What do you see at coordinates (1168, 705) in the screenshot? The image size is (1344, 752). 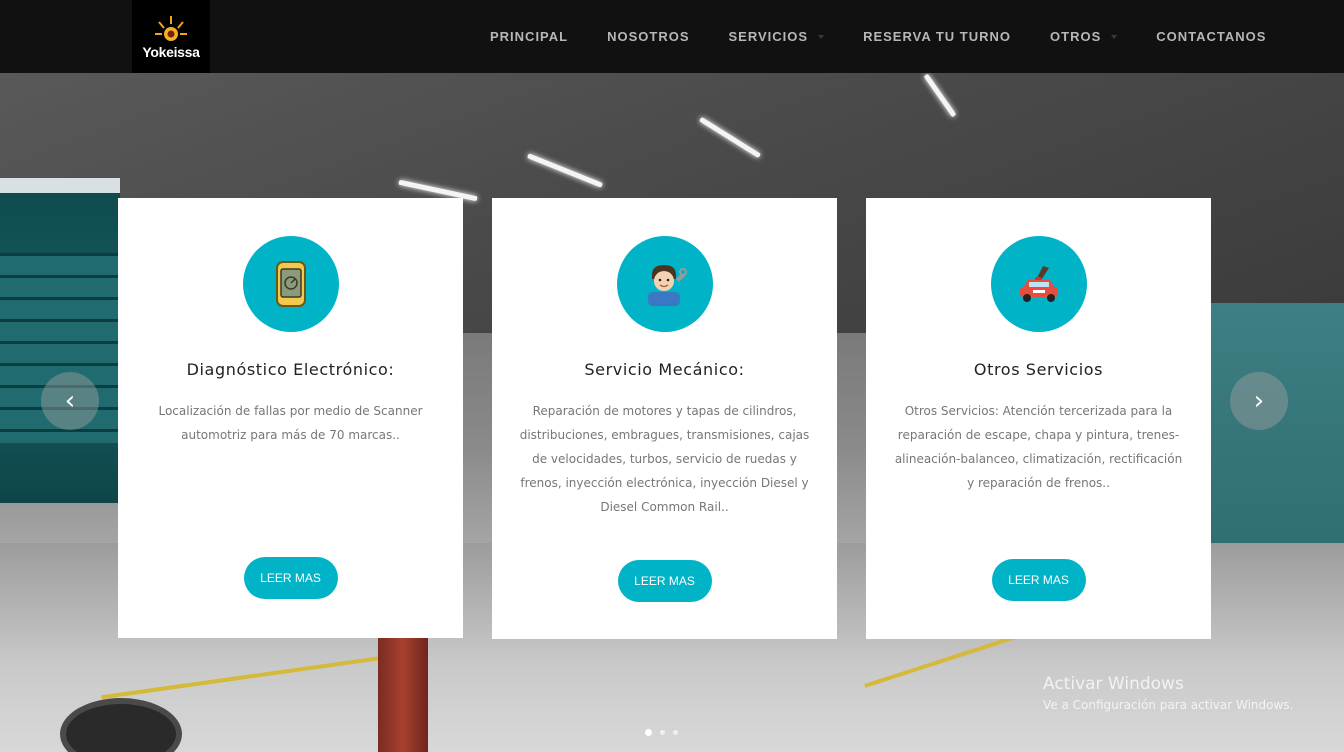 I see `watermark-subtitle: Ve a Configuración para activar Windows.` at bounding box center [1168, 705].